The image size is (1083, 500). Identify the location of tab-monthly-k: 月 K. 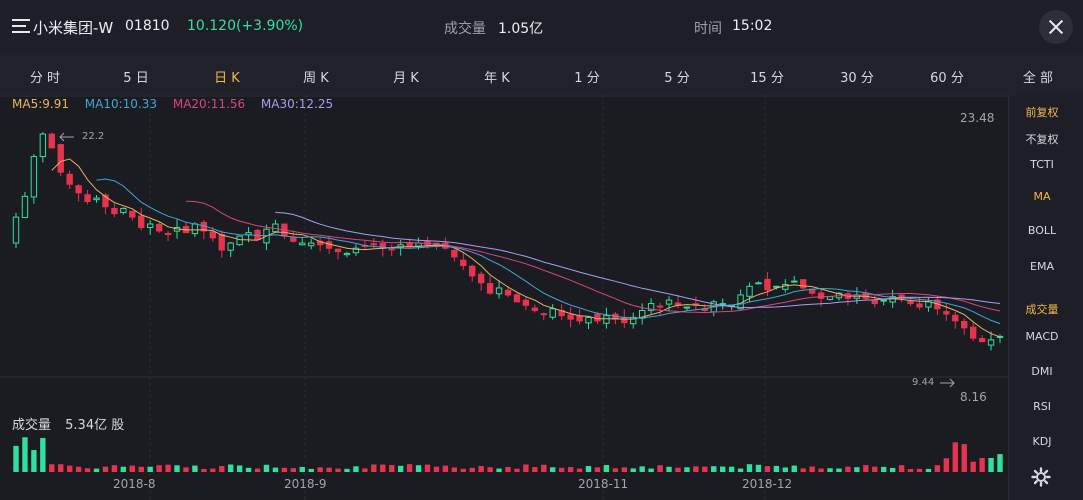
(406, 76).